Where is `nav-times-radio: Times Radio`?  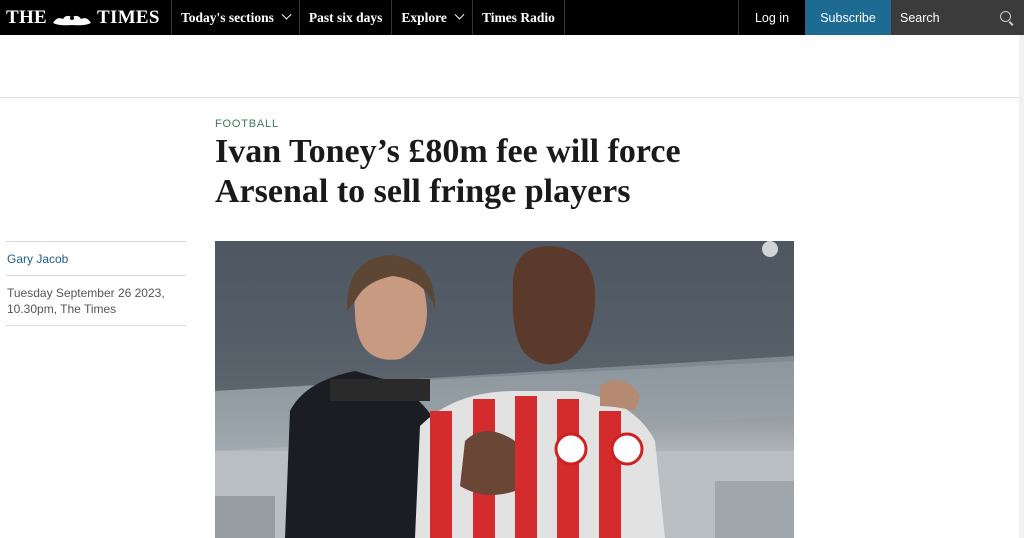
nav-times-radio: Times Radio is located at coordinates (519, 17).